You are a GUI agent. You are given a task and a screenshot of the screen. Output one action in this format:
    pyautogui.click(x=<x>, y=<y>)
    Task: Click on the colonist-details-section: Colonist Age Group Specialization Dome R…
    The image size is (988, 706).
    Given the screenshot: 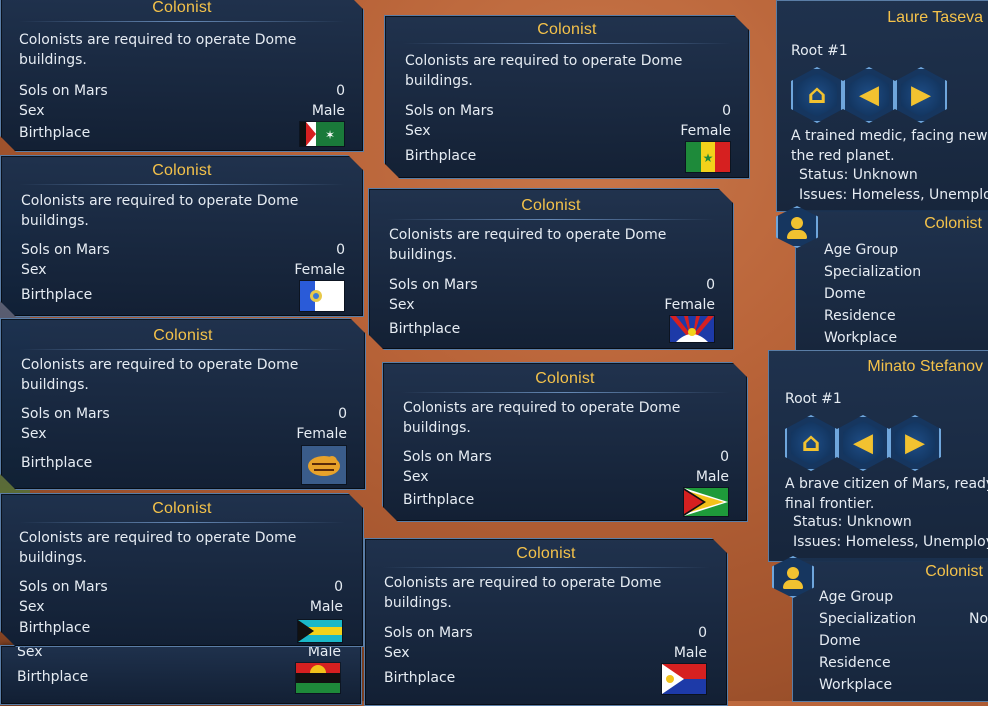 What is the action you would take?
    pyautogui.click(x=891, y=280)
    